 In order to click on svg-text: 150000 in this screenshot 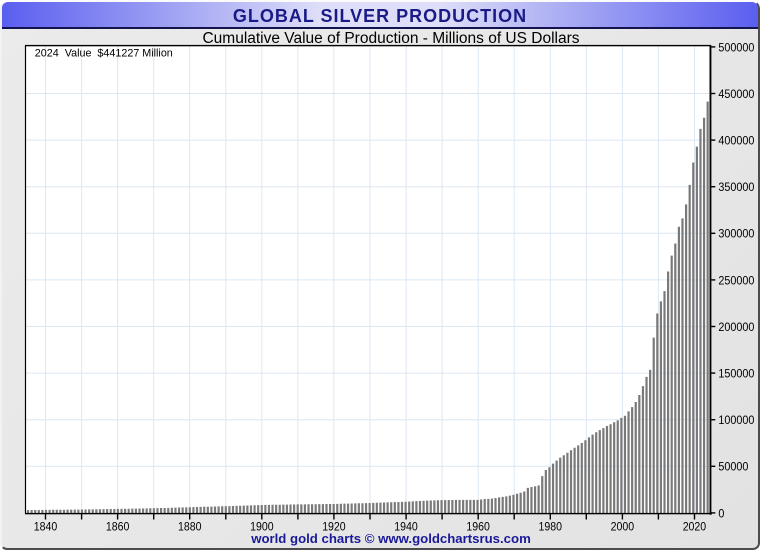, I will do `click(736, 374)`.